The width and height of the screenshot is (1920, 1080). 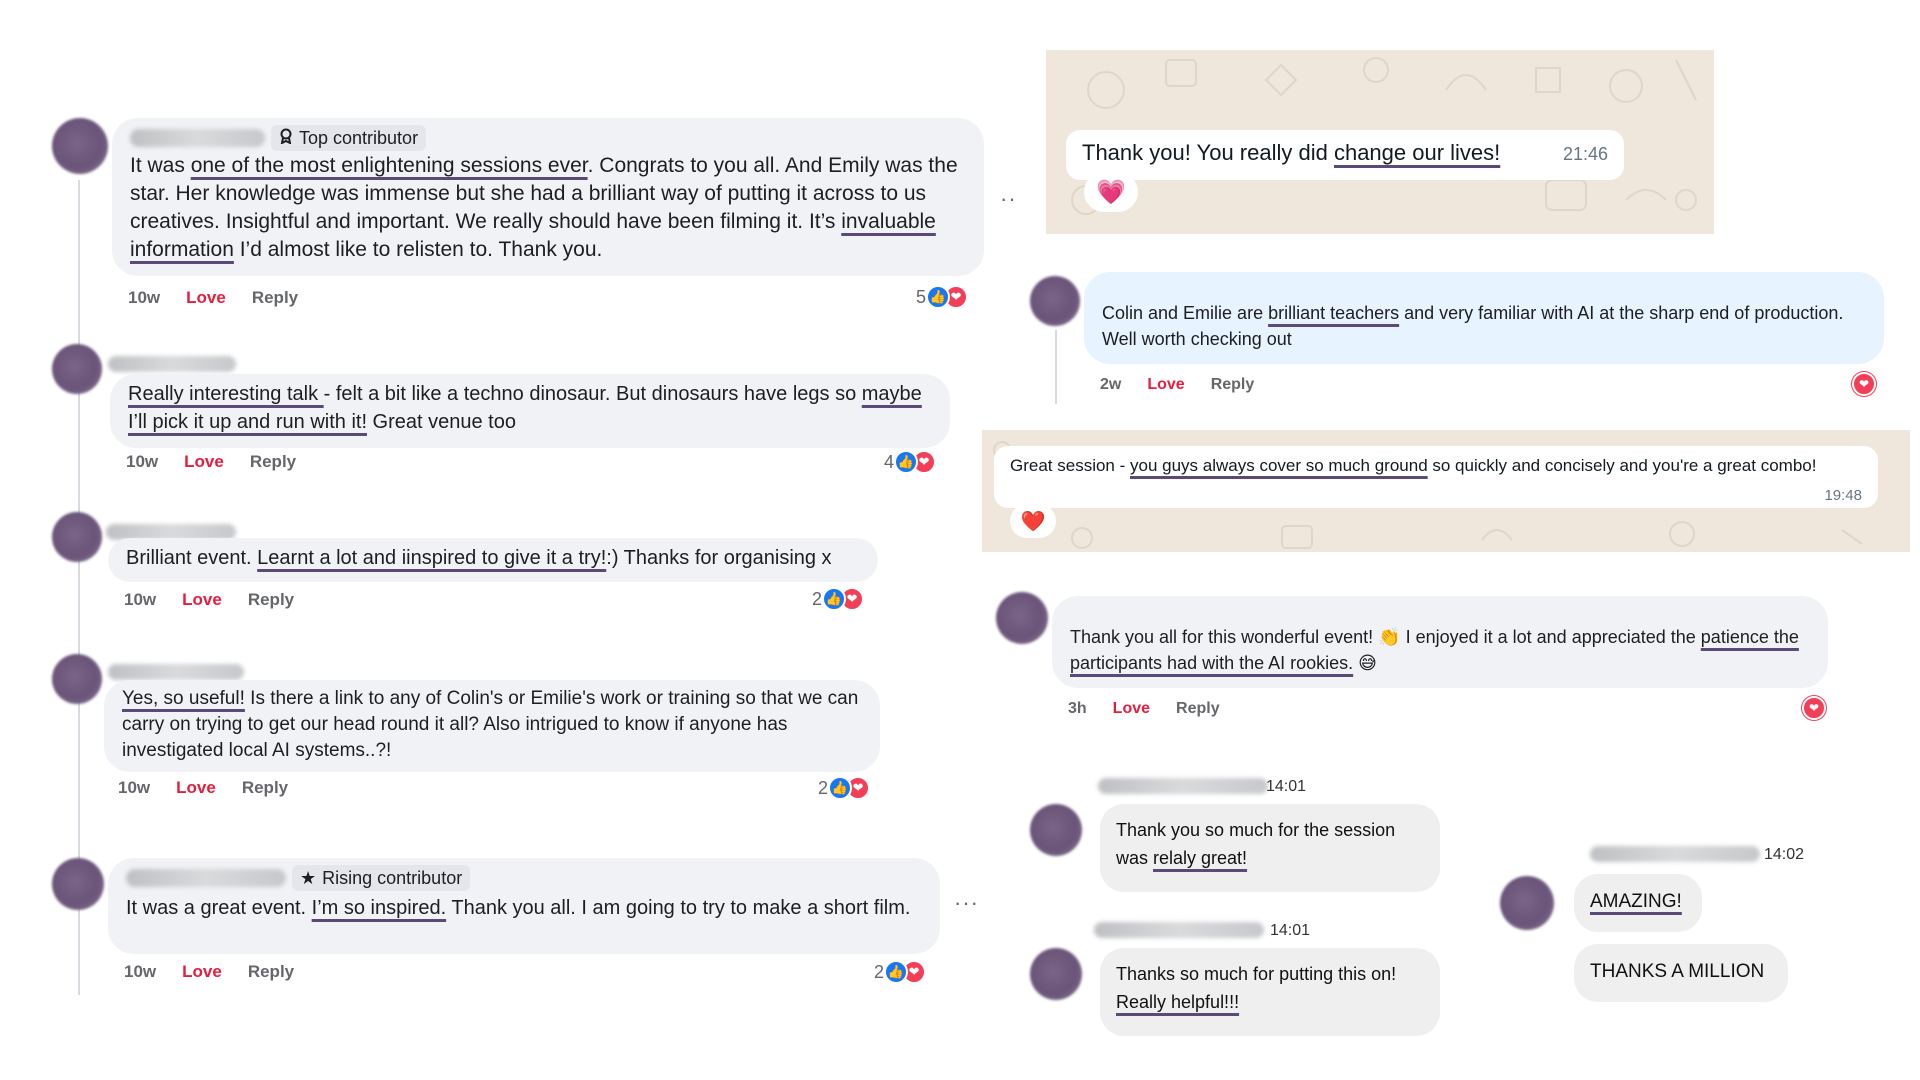 I want to click on highlighted-phrase: Really helpful!!!, so click(x=1178, y=1002).